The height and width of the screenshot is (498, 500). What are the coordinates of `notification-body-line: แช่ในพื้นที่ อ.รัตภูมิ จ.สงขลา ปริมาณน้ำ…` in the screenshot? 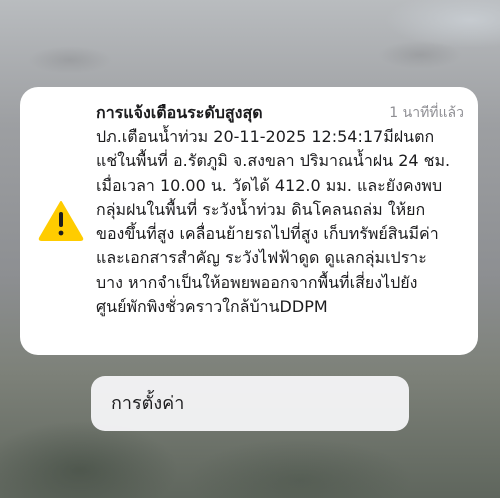 It's located at (273, 161).